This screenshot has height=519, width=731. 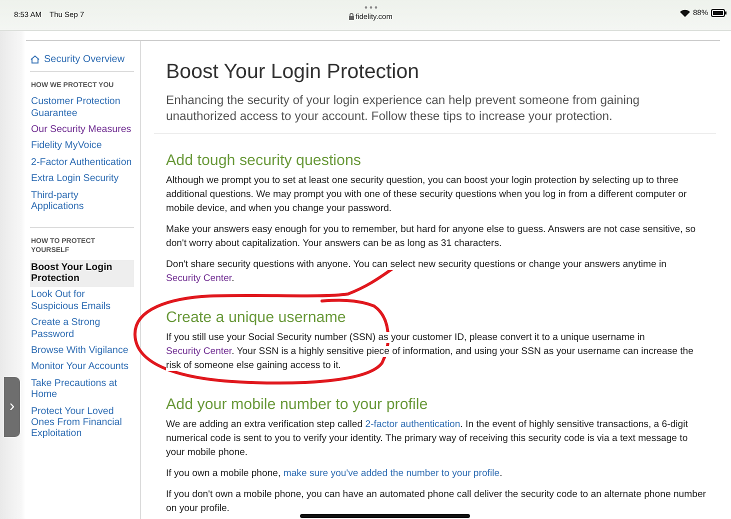 What do you see at coordinates (351, 16) in the screenshot?
I see `lock-icon` at bounding box center [351, 16].